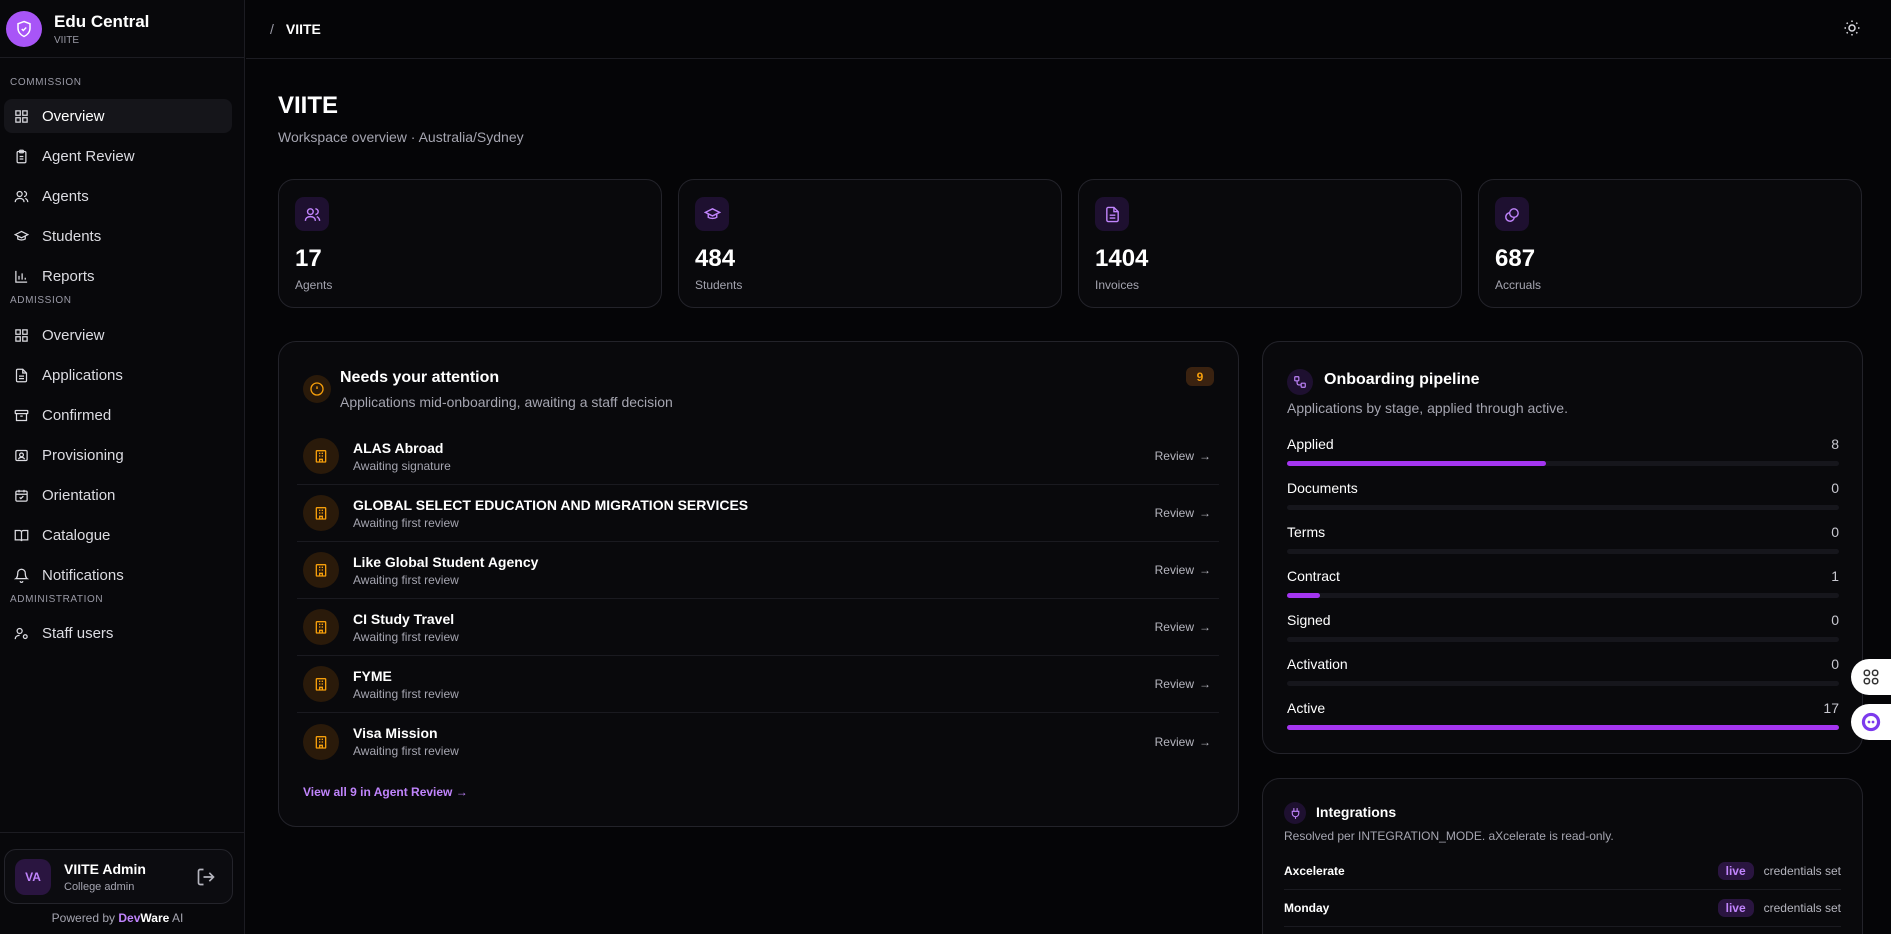  I want to click on sidebar-item-orientation: Orientation, so click(118, 495).